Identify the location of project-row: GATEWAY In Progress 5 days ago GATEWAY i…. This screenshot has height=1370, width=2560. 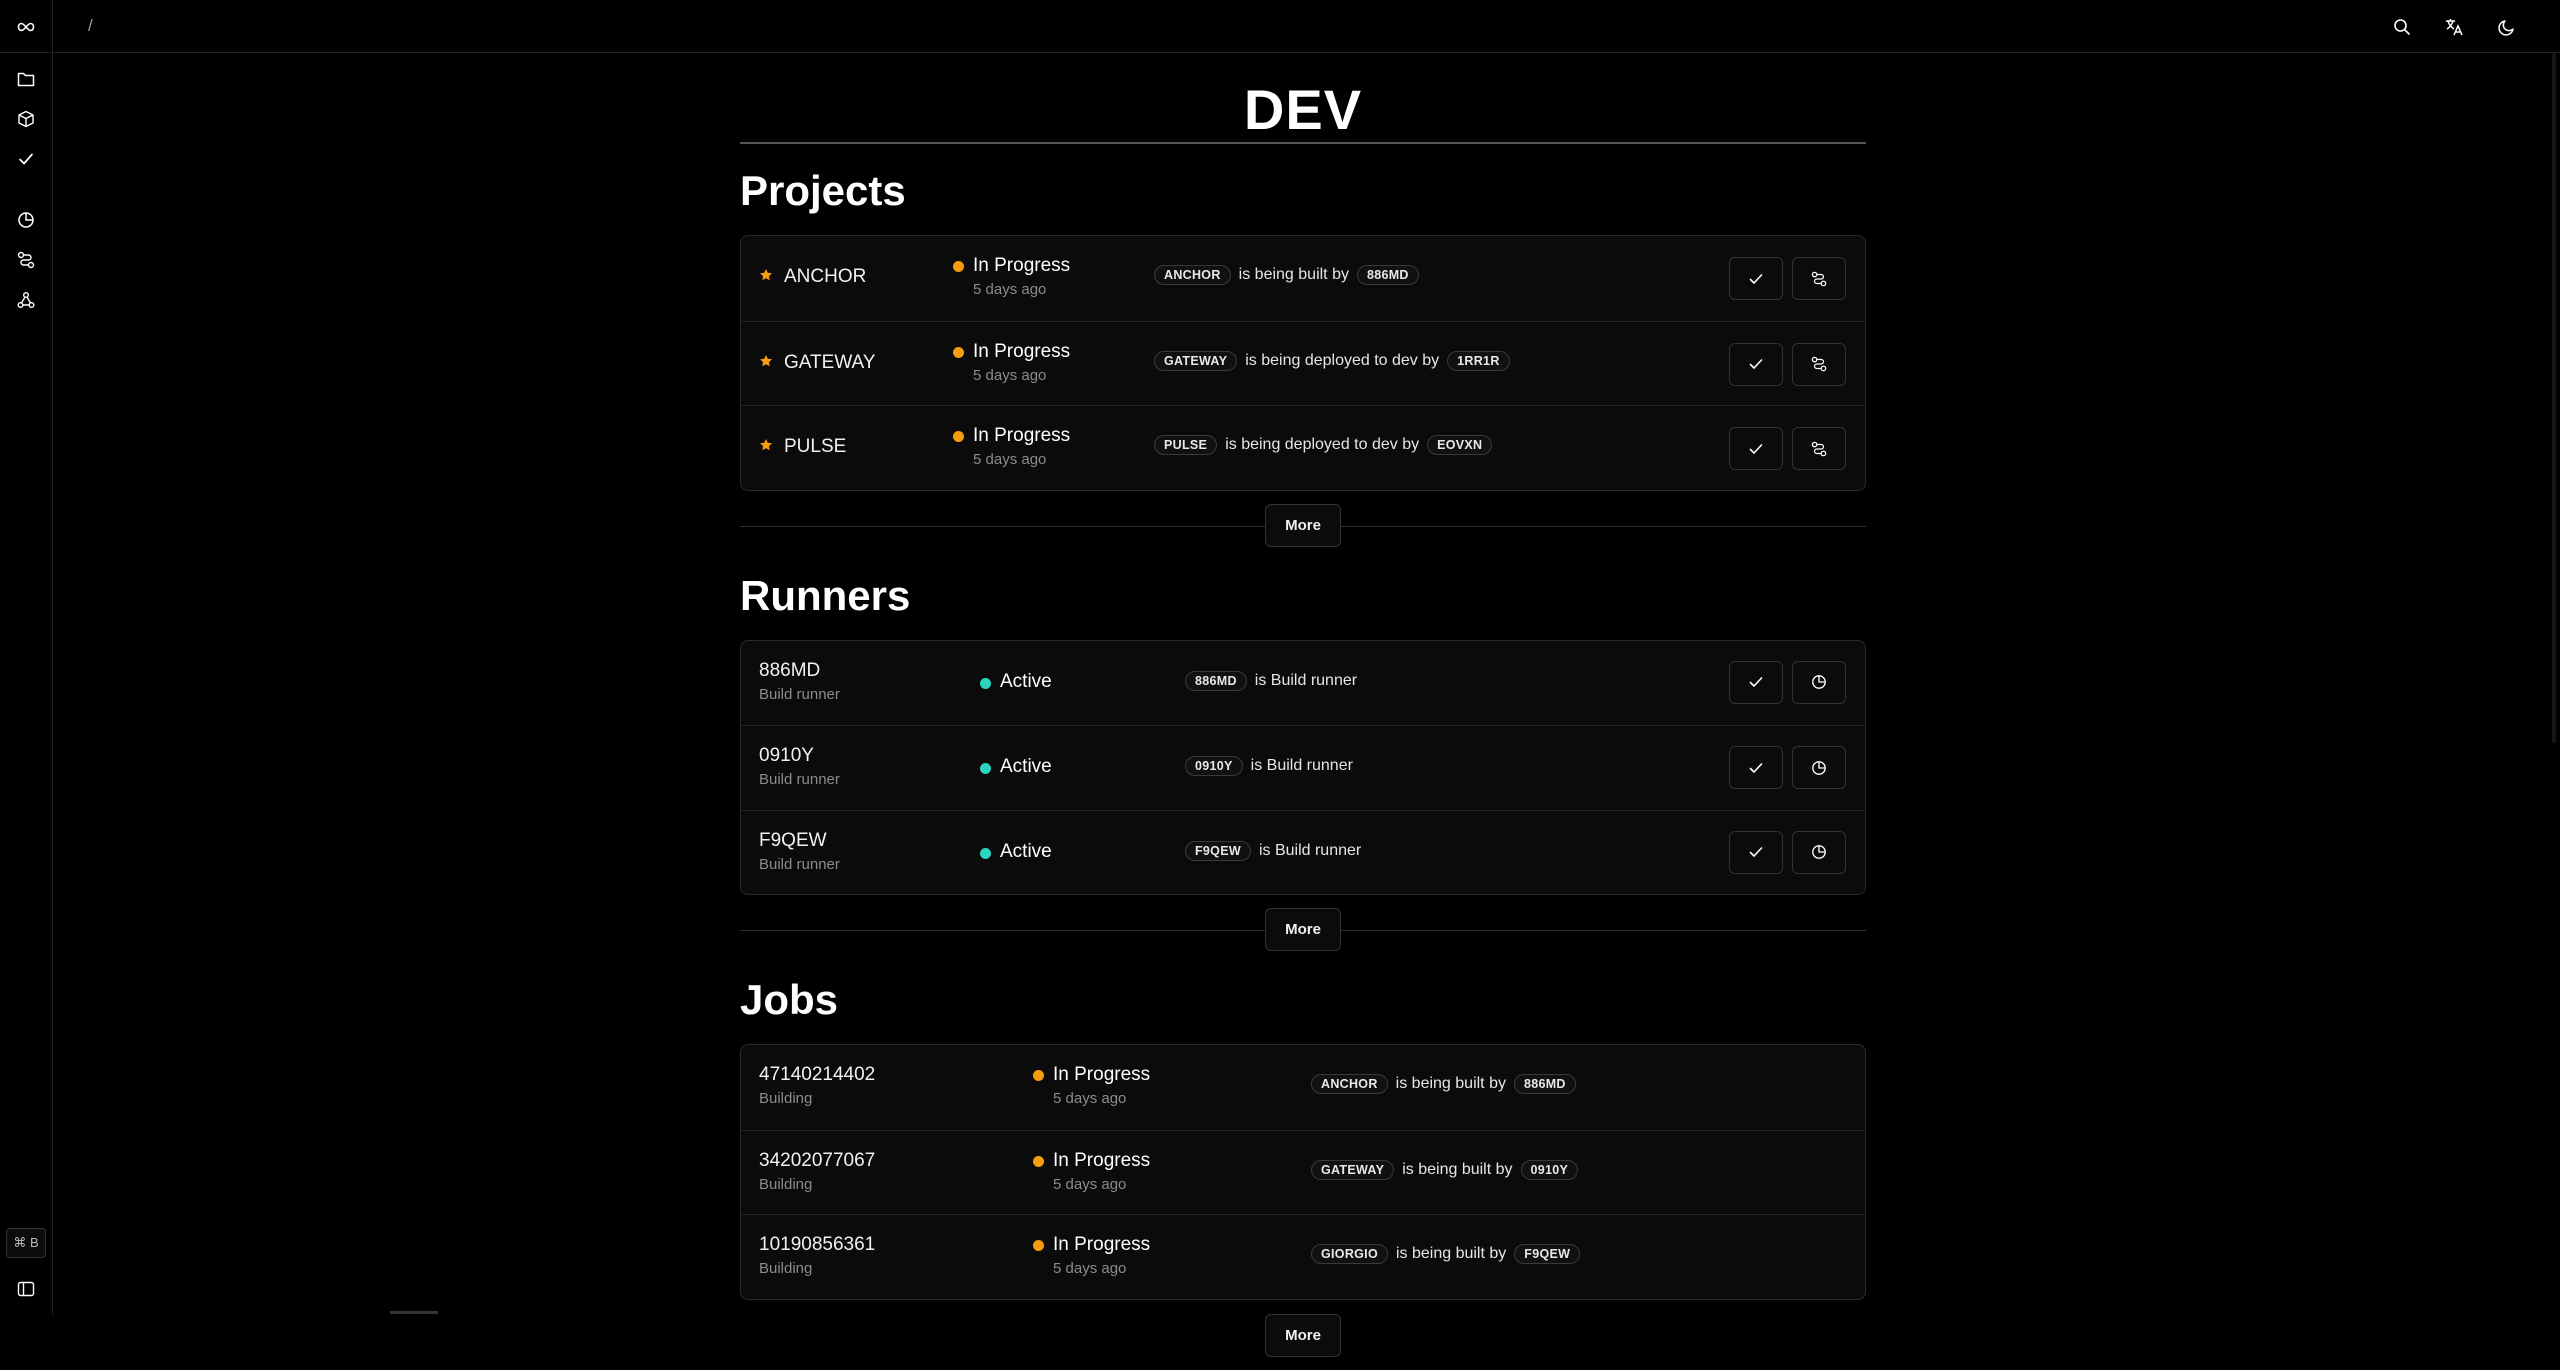
(1303, 363).